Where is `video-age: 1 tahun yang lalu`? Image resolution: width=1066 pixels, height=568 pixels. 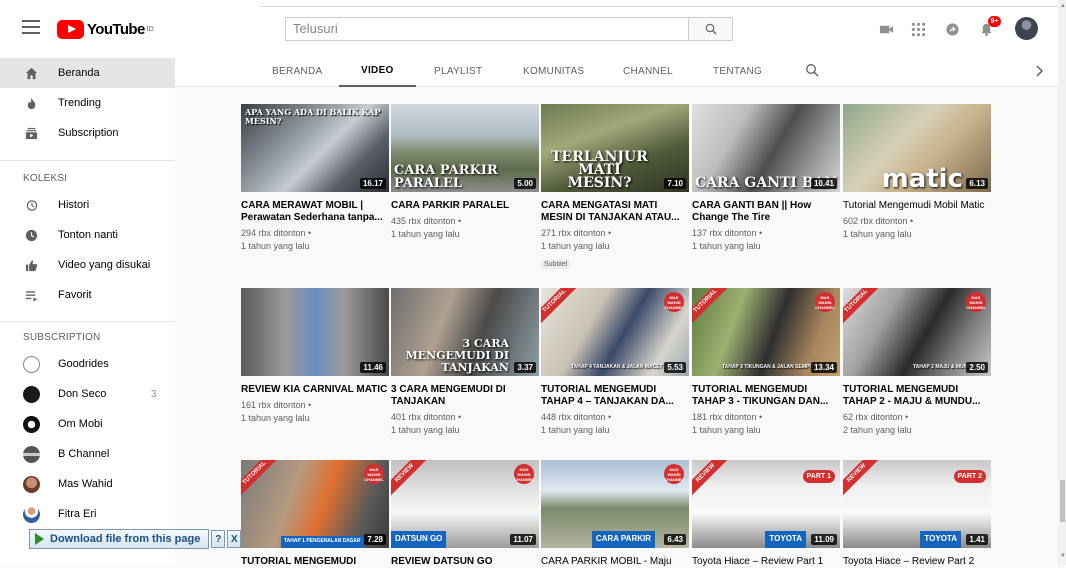
video-age: 1 tahun yang lalu is located at coordinates (877, 234).